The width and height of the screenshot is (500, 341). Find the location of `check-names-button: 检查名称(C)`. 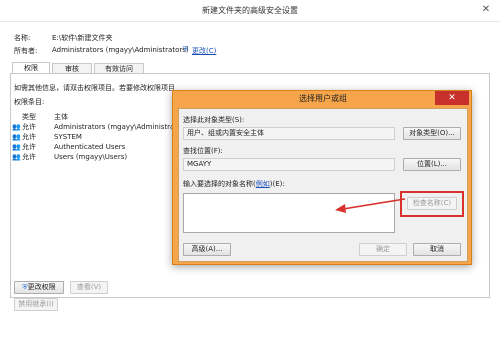

check-names-button: 检查名称(C) is located at coordinates (432, 203).